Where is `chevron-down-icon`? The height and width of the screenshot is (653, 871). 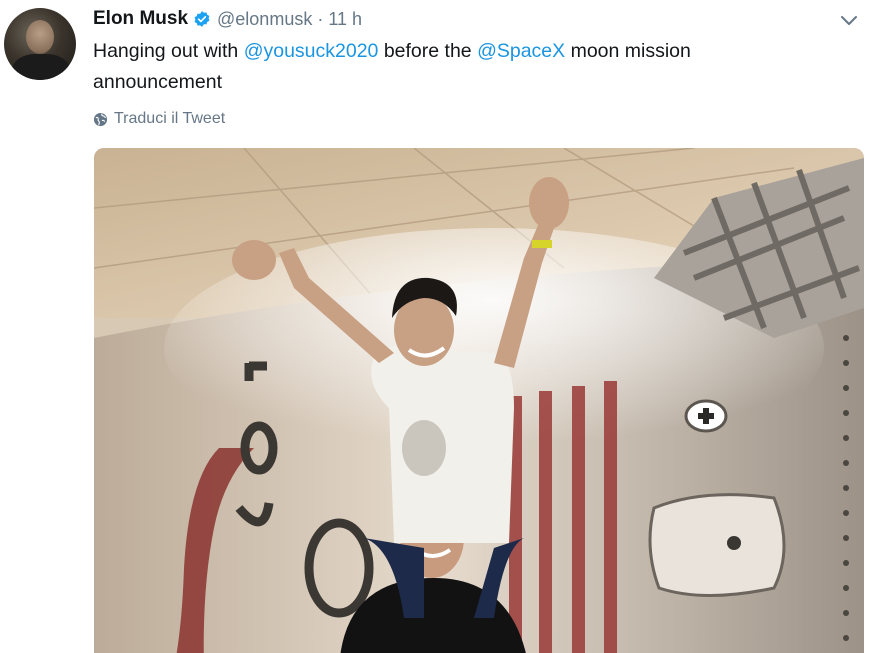
chevron-down-icon is located at coordinates (849, 20).